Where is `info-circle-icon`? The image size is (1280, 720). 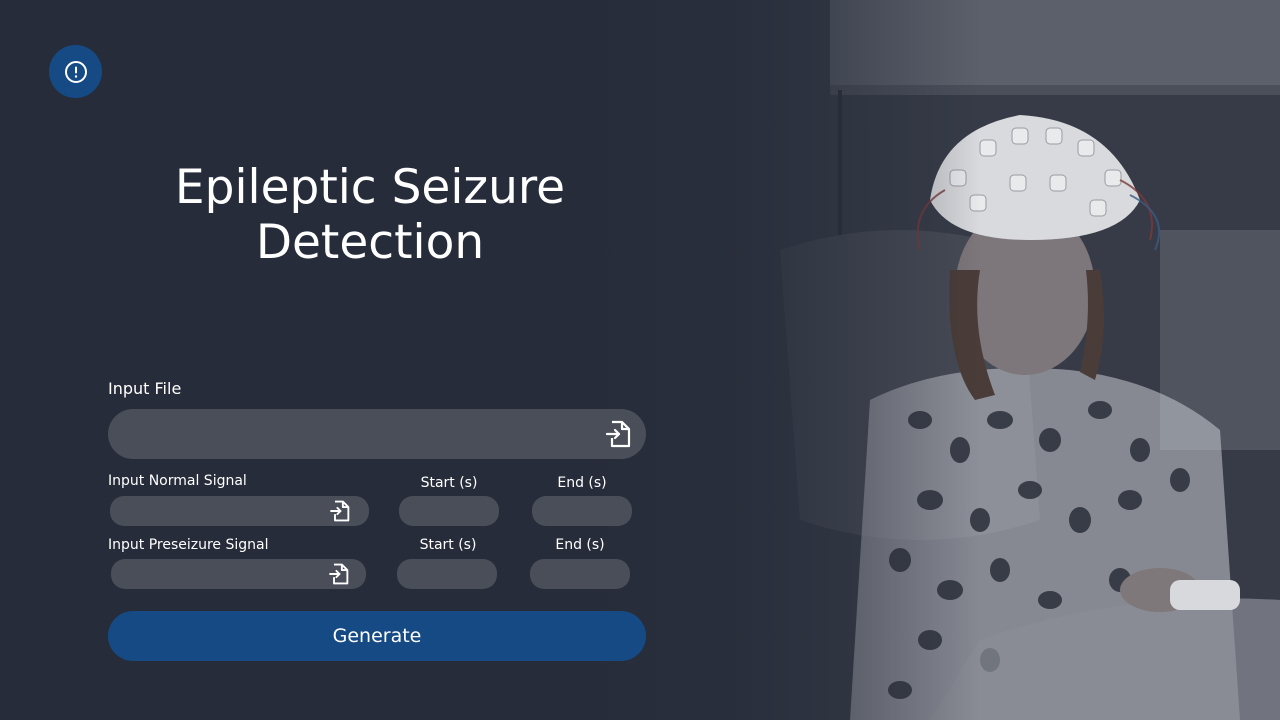
info-circle-icon is located at coordinates (75, 71).